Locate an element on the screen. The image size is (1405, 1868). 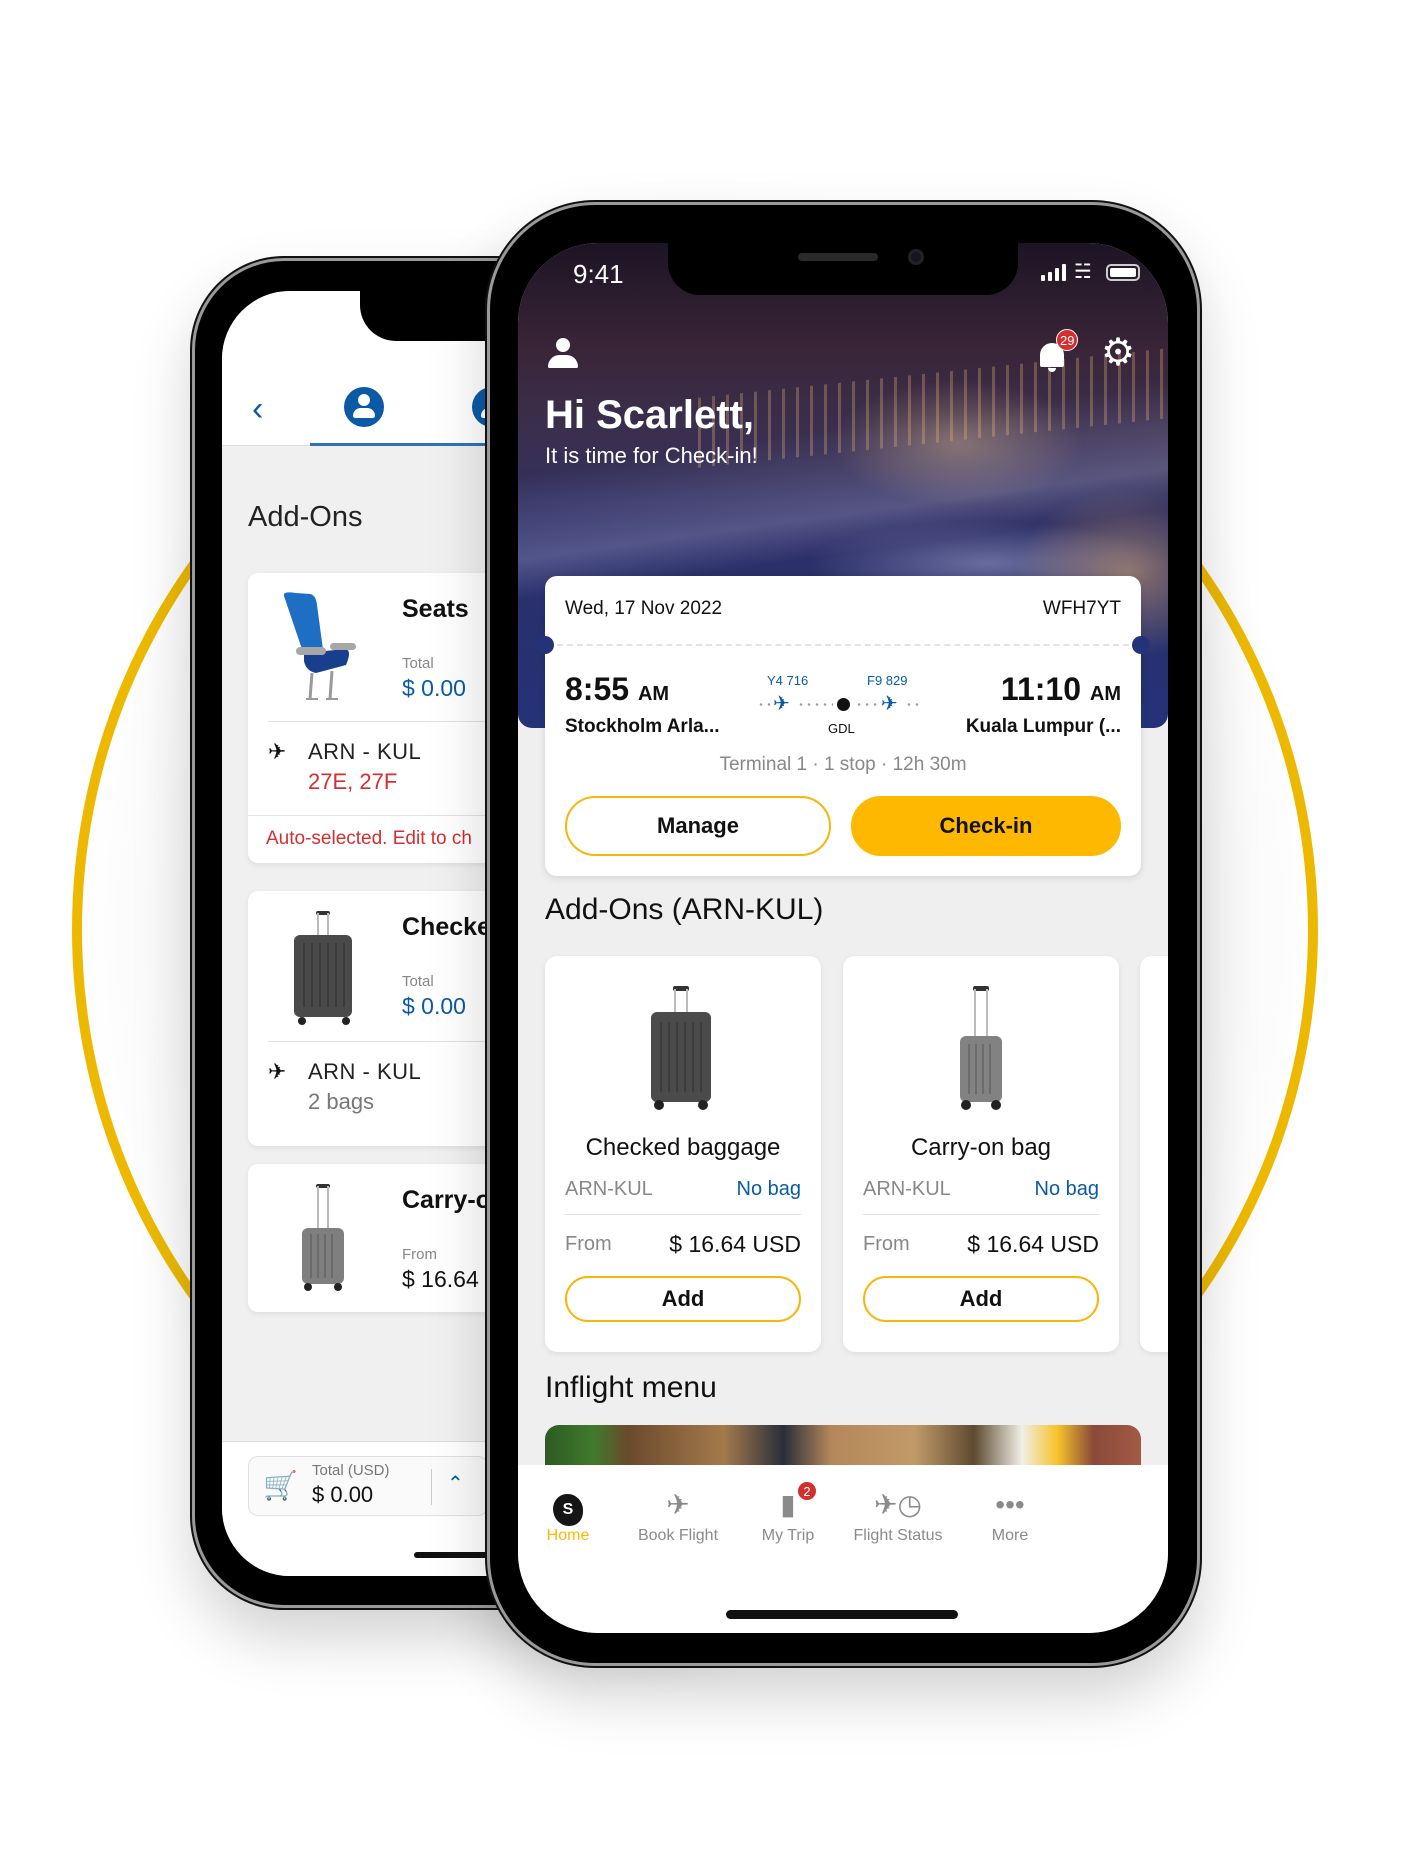
dashed-divider is located at coordinates (843, 645).